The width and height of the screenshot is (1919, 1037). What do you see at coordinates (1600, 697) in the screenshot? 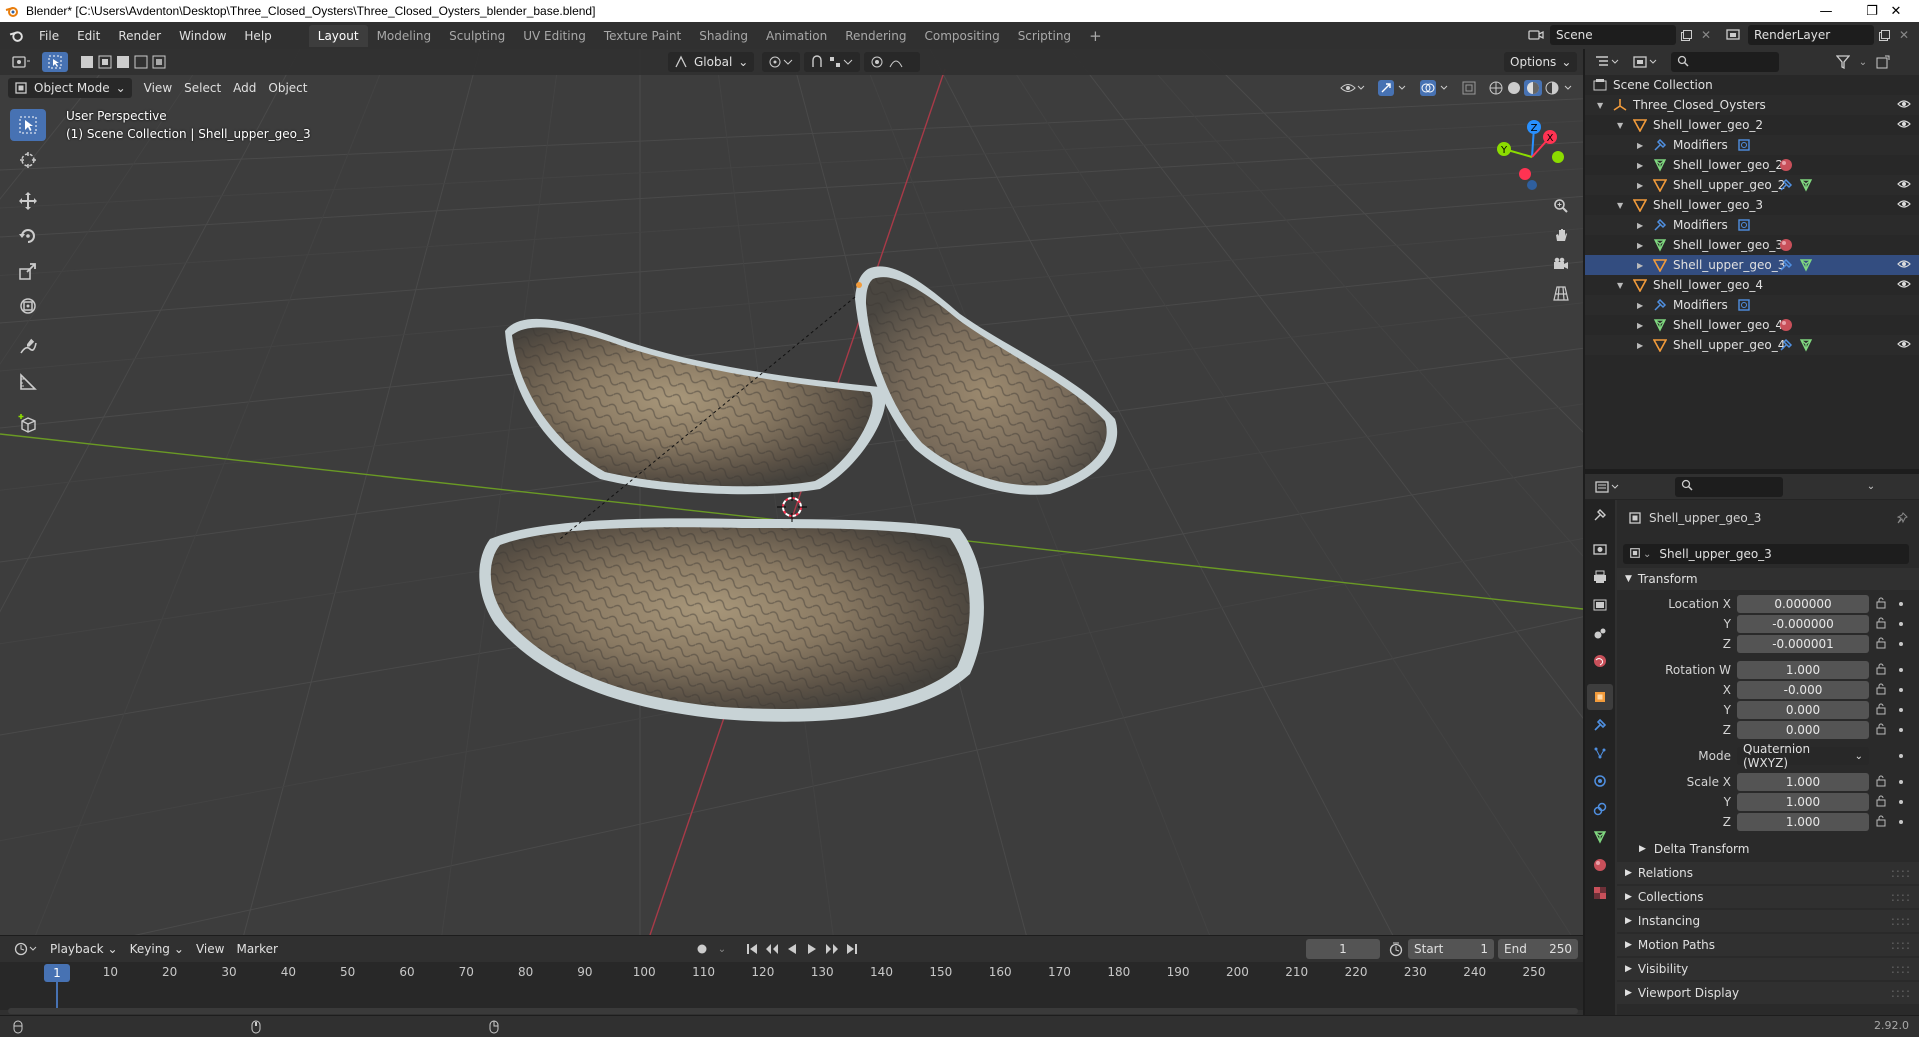
I see `object-tab-icon` at bounding box center [1600, 697].